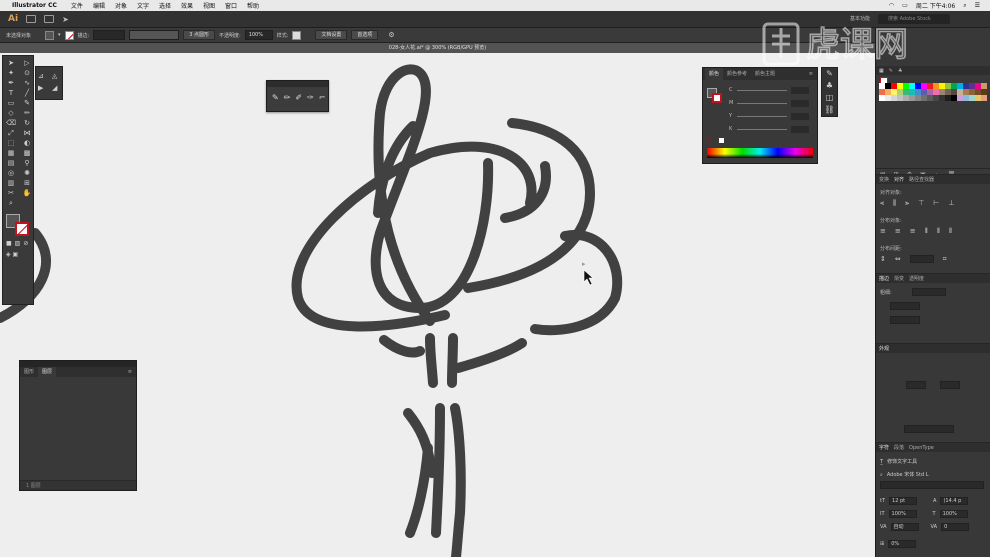  I want to click on line-tool-icon: ╱, so click(27, 93).